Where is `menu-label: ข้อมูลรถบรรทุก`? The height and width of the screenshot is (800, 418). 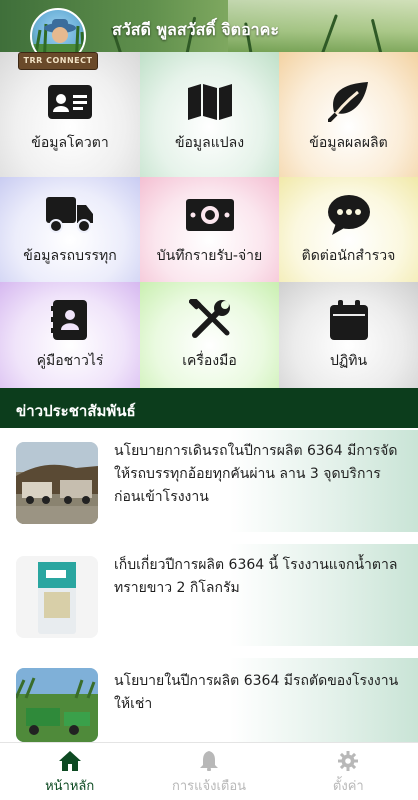 menu-label: ข้อมูลรถบรรทุก is located at coordinates (70, 256).